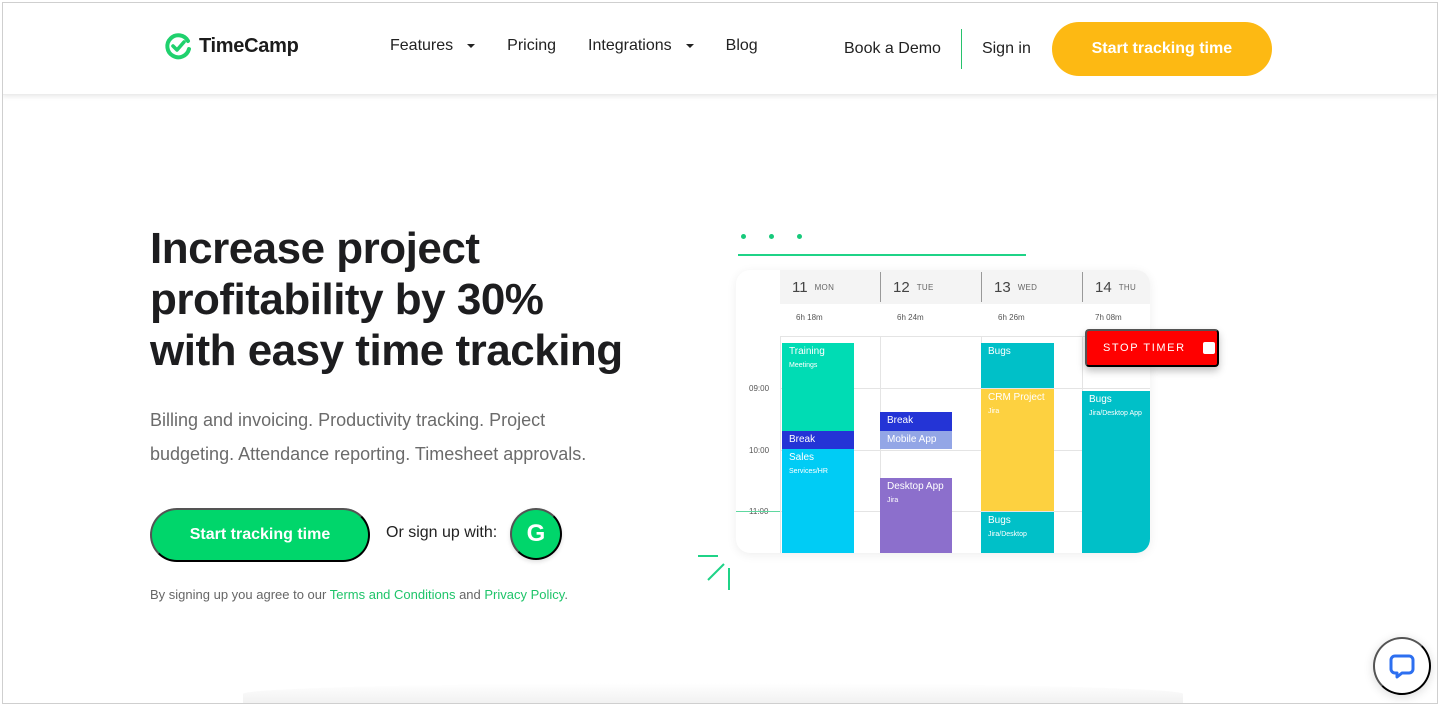 This screenshot has width=1442, height=708. I want to click on calendar-event: Mobile App, so click(916, 440).